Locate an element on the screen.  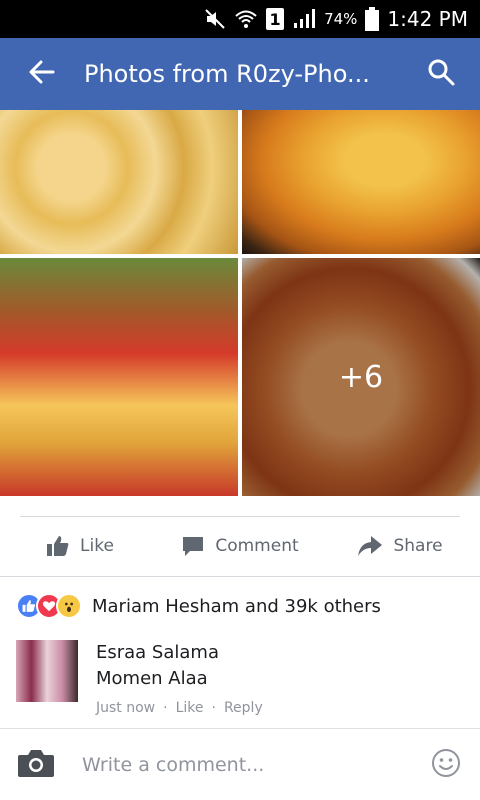
camera-icon is located at coordinates (36, 765).